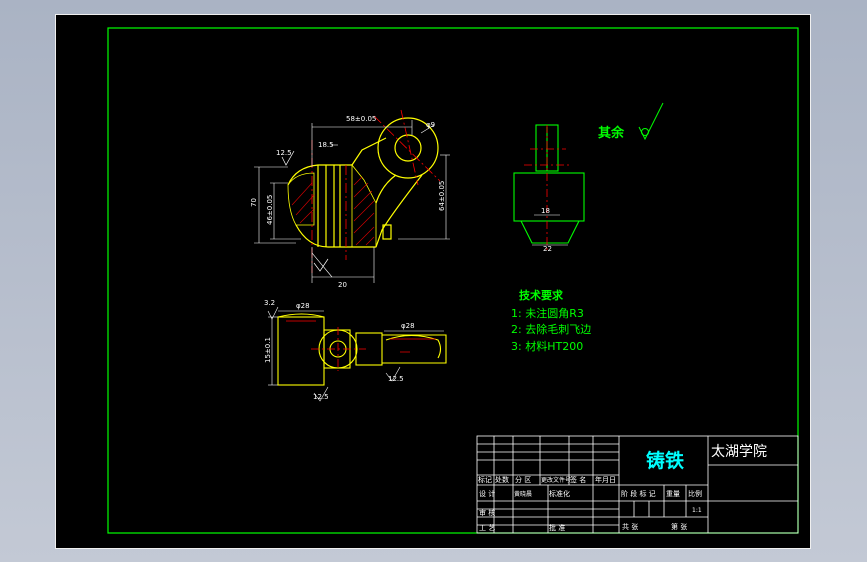 The image size is (867, 562). Describe the element at coordinates (523, 479) in the screenshot. I see `tb-head-zone: 分 区` at that location.